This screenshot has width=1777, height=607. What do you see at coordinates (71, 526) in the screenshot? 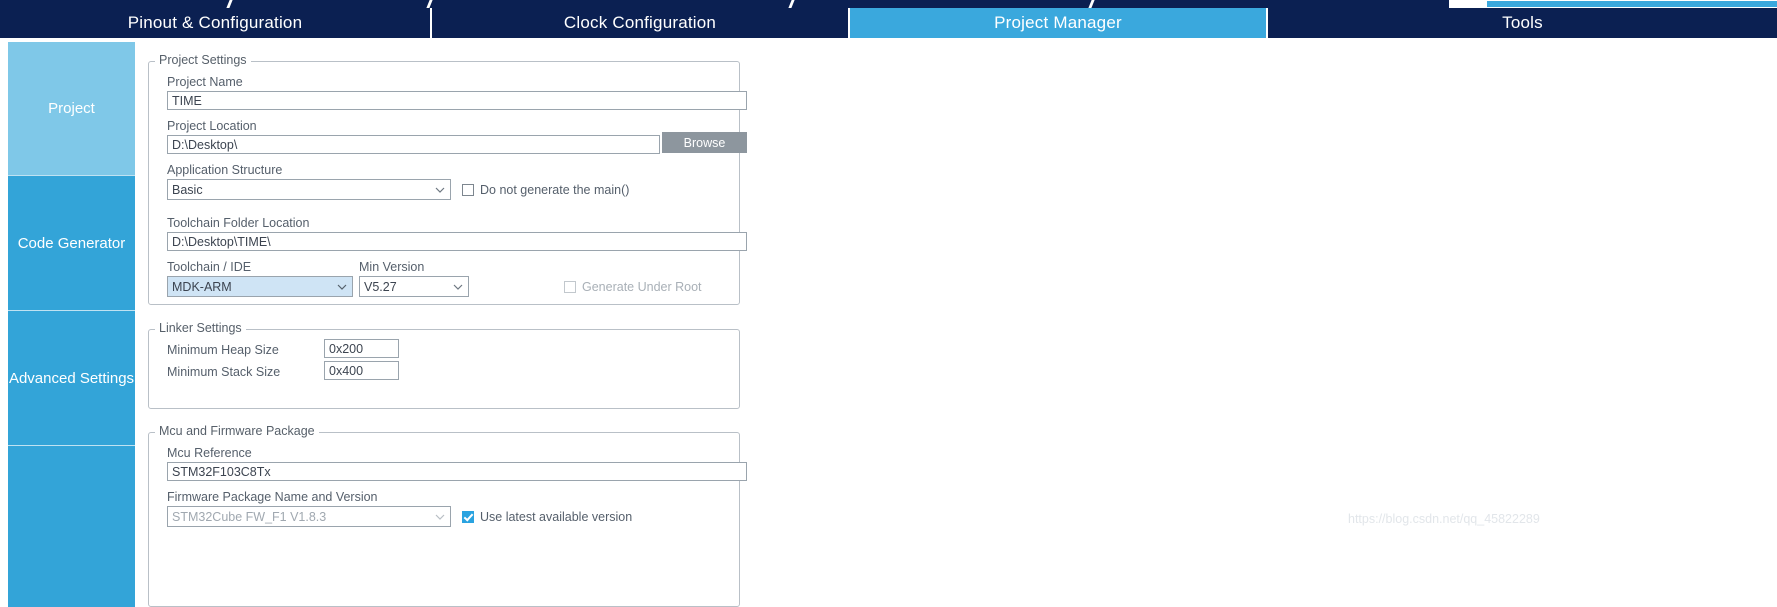
I see `sidebar-item-empty` at bounding box center [71, 526].